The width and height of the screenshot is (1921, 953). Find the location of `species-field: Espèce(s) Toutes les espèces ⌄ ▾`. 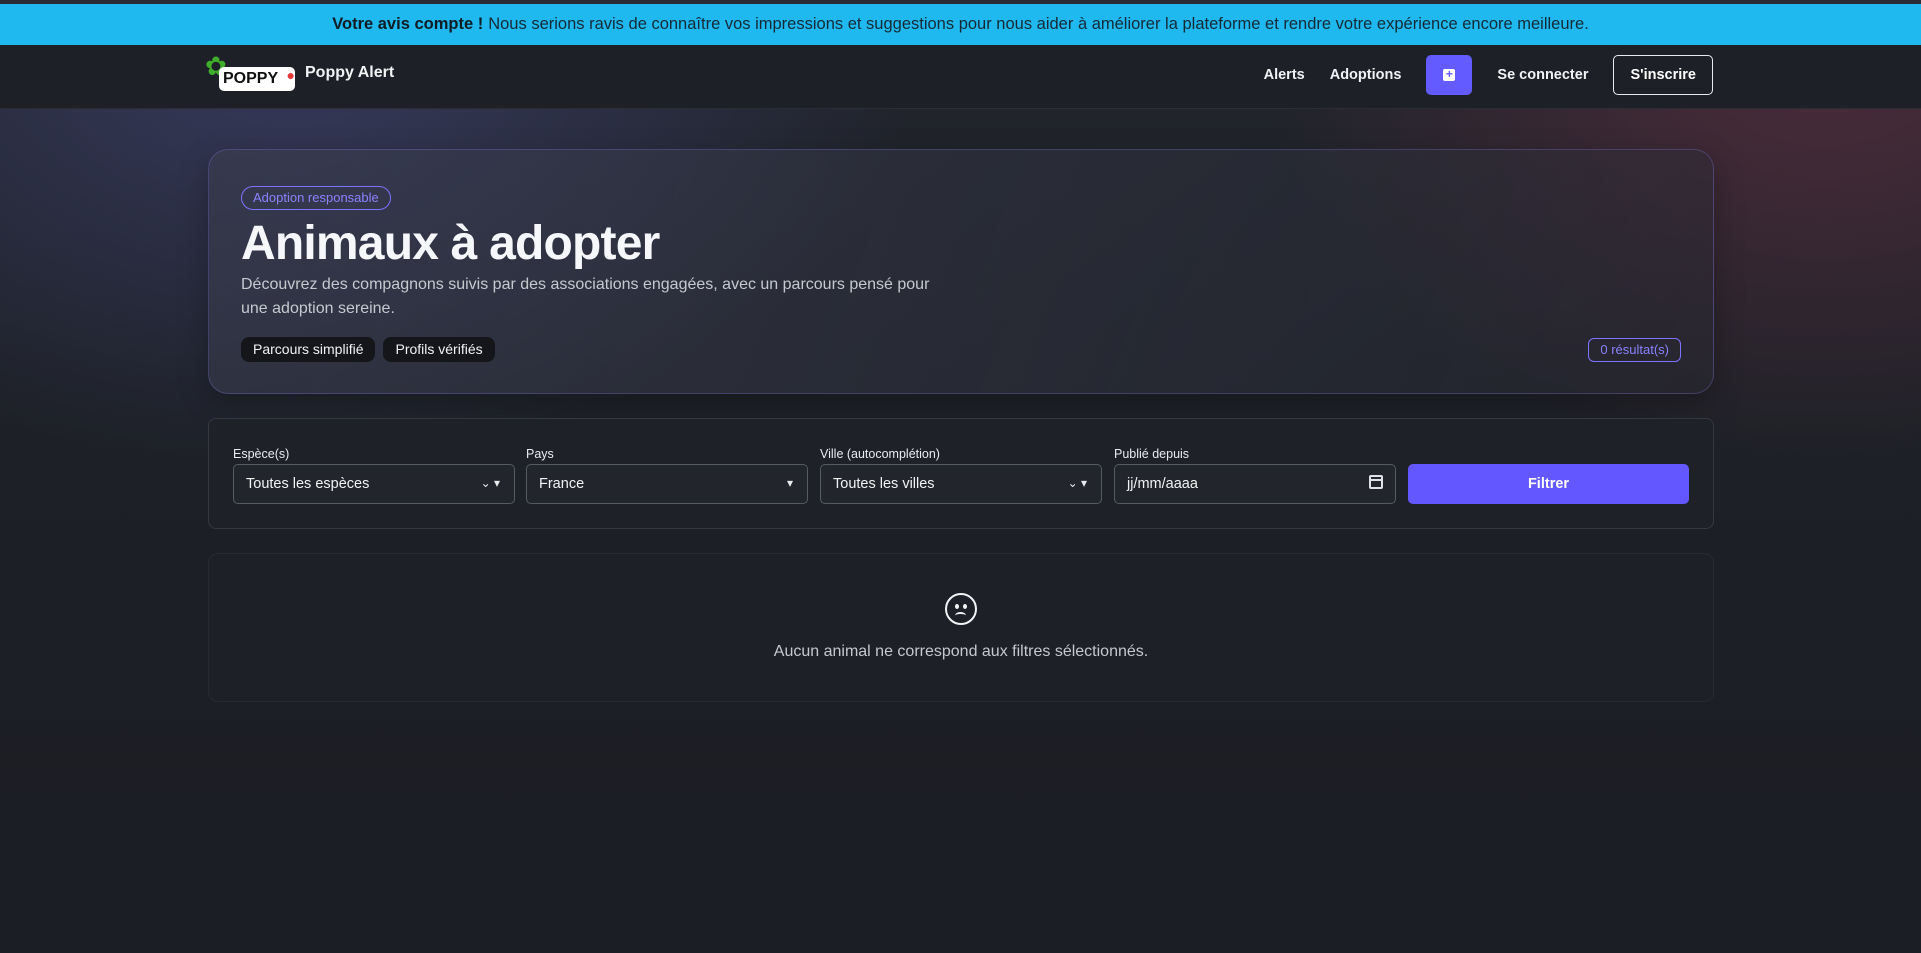

species-field: Espèce(s) Toutes les espèces ⌄ ▾ is located at coordinates (374, 475).